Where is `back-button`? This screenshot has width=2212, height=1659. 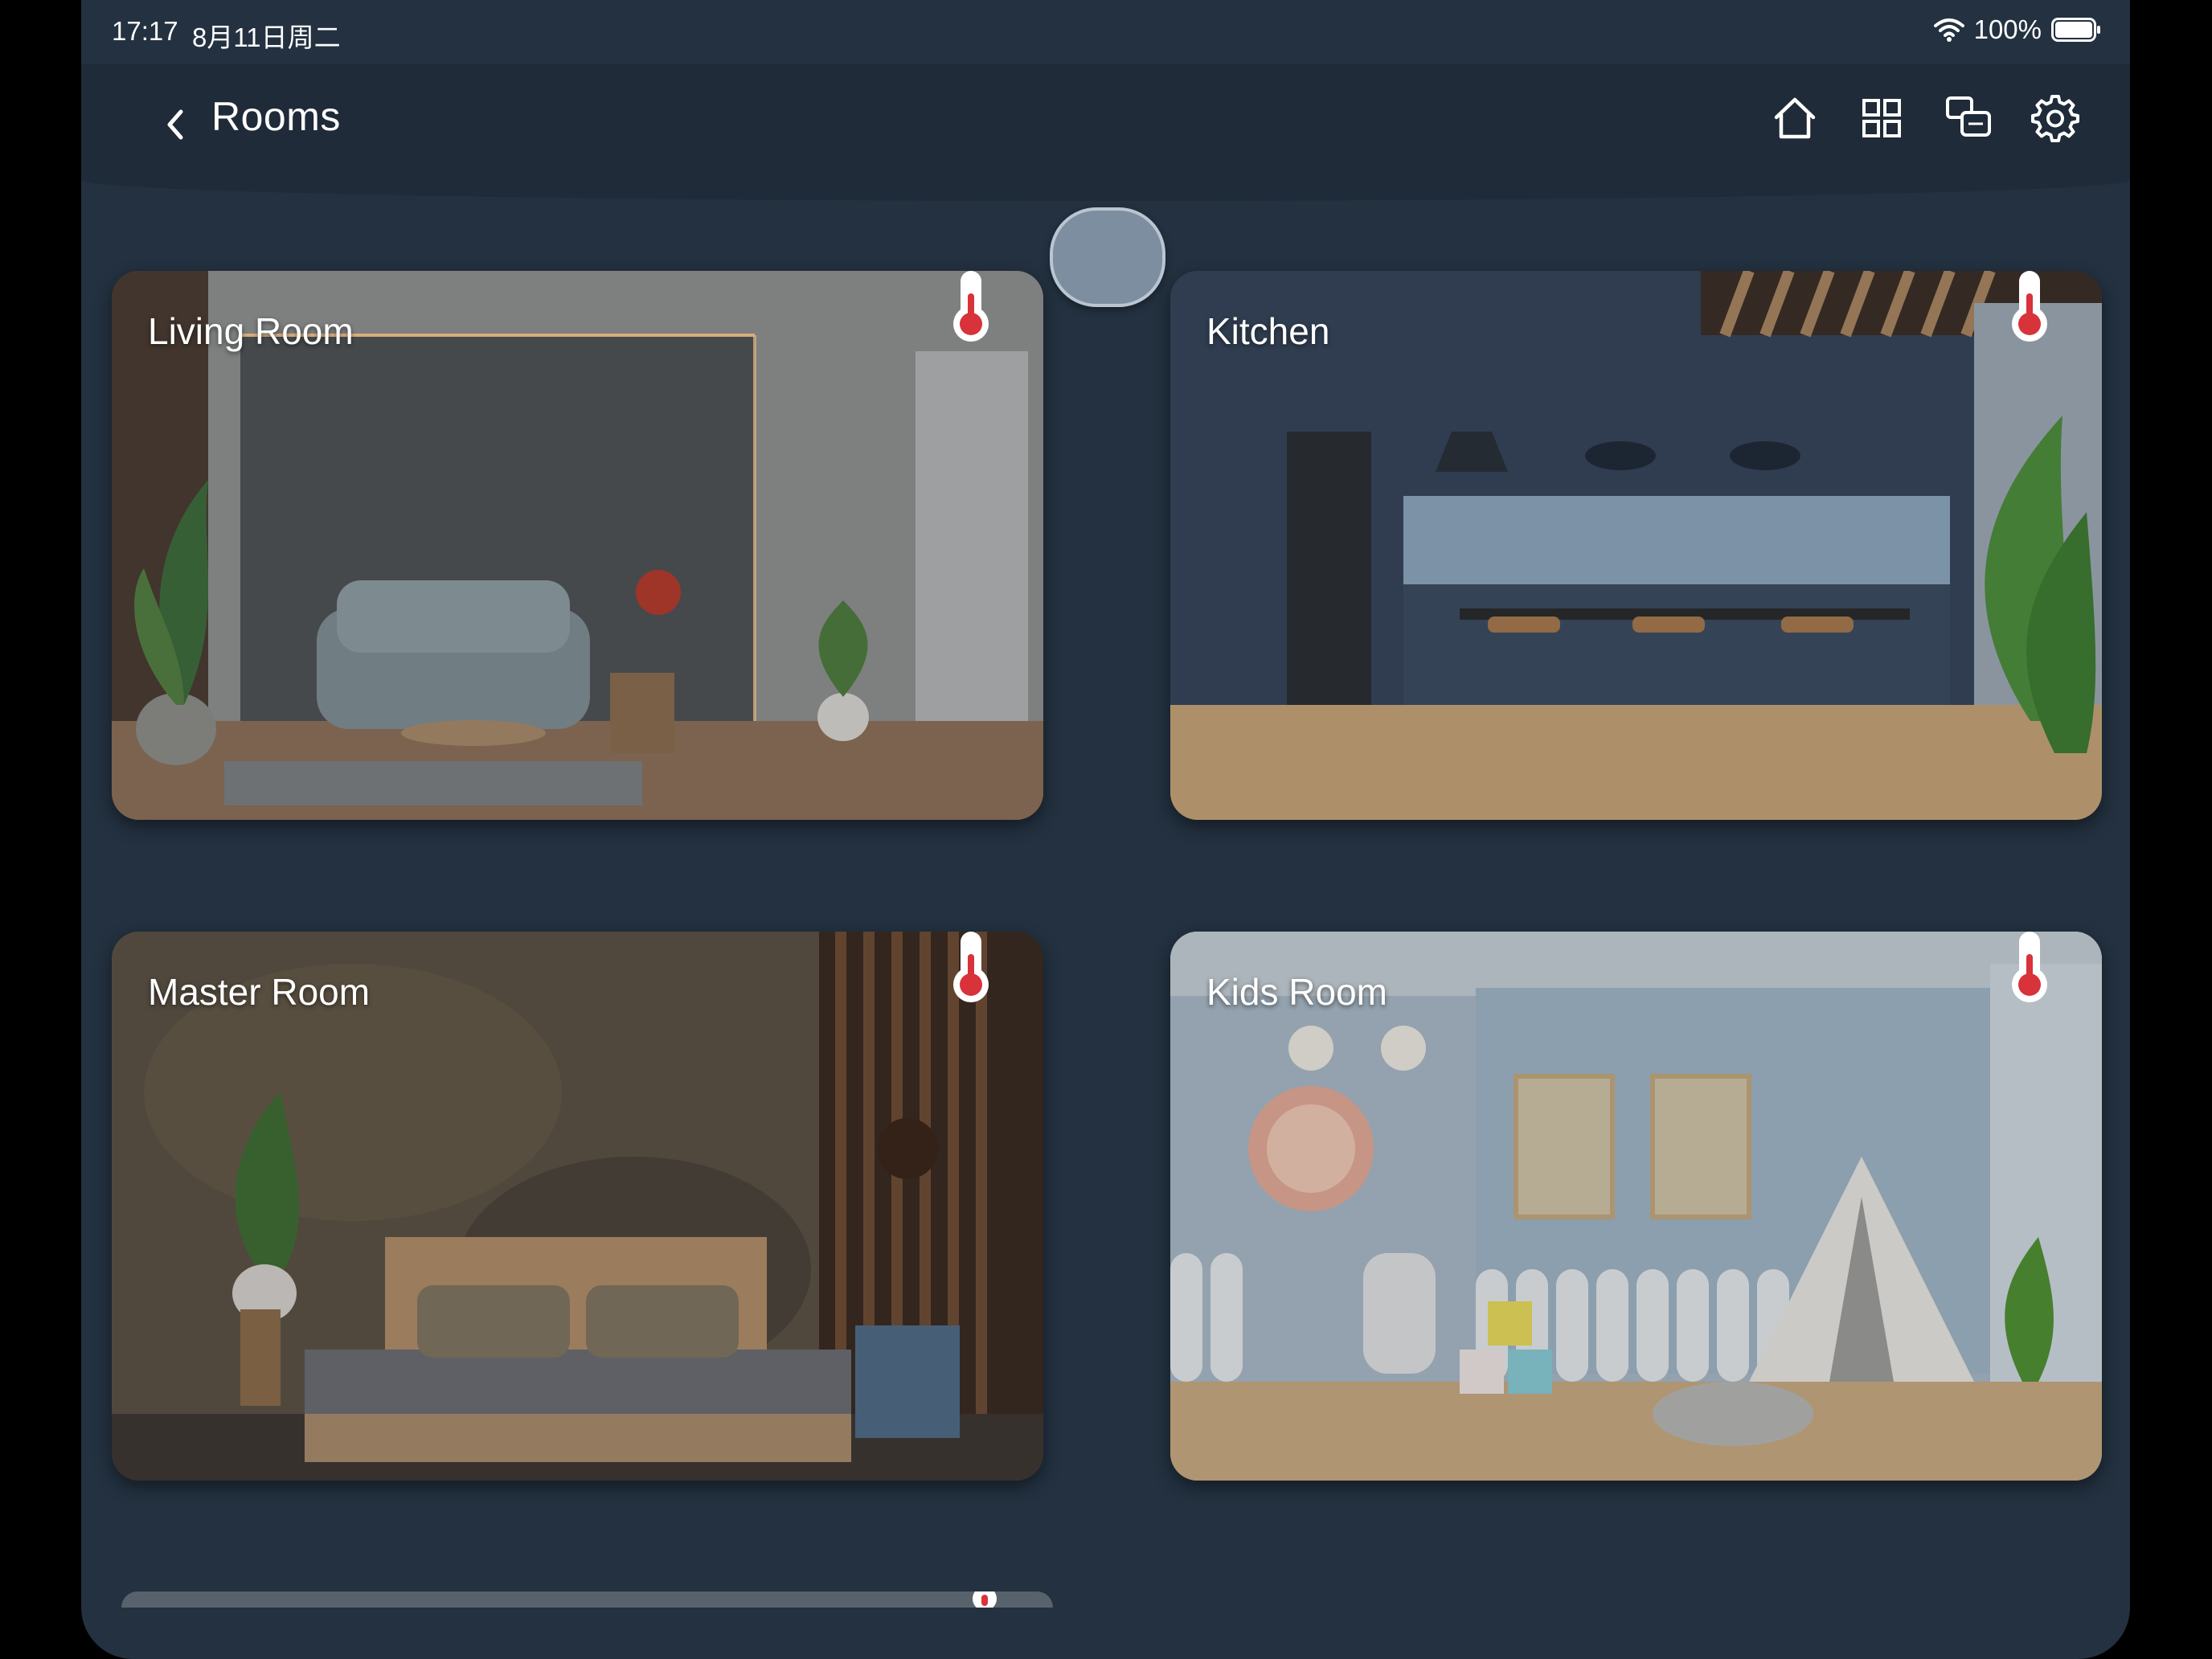
back-button is located at coordinates (175, 124).